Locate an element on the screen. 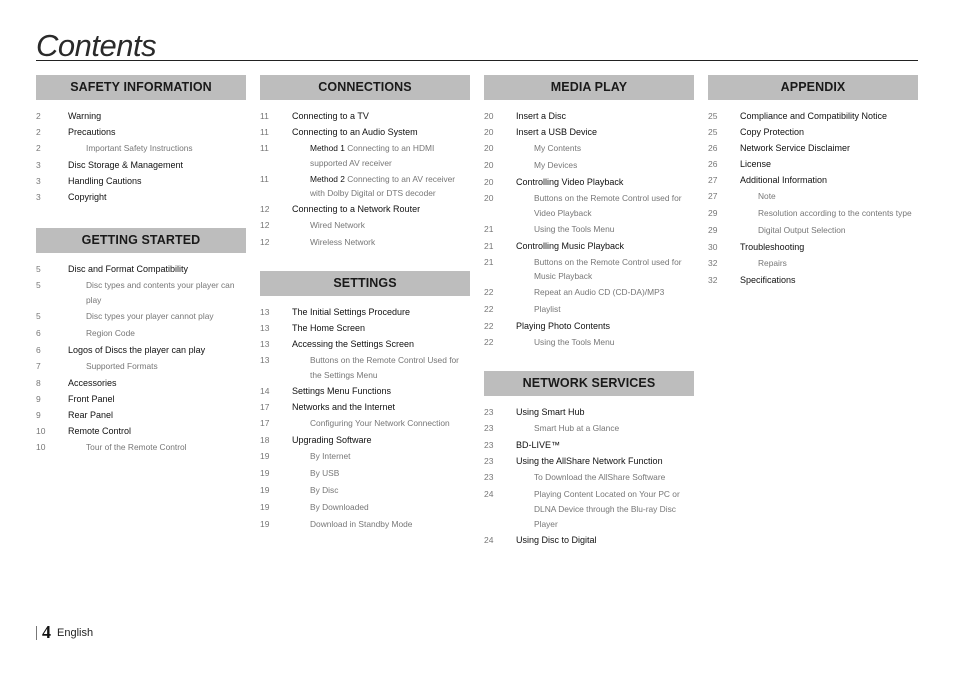 Image resolution: width=954 pixels, height=673 pixels. toc-entry: 17 Networks and the Internet is located at coordinates (365, 408).